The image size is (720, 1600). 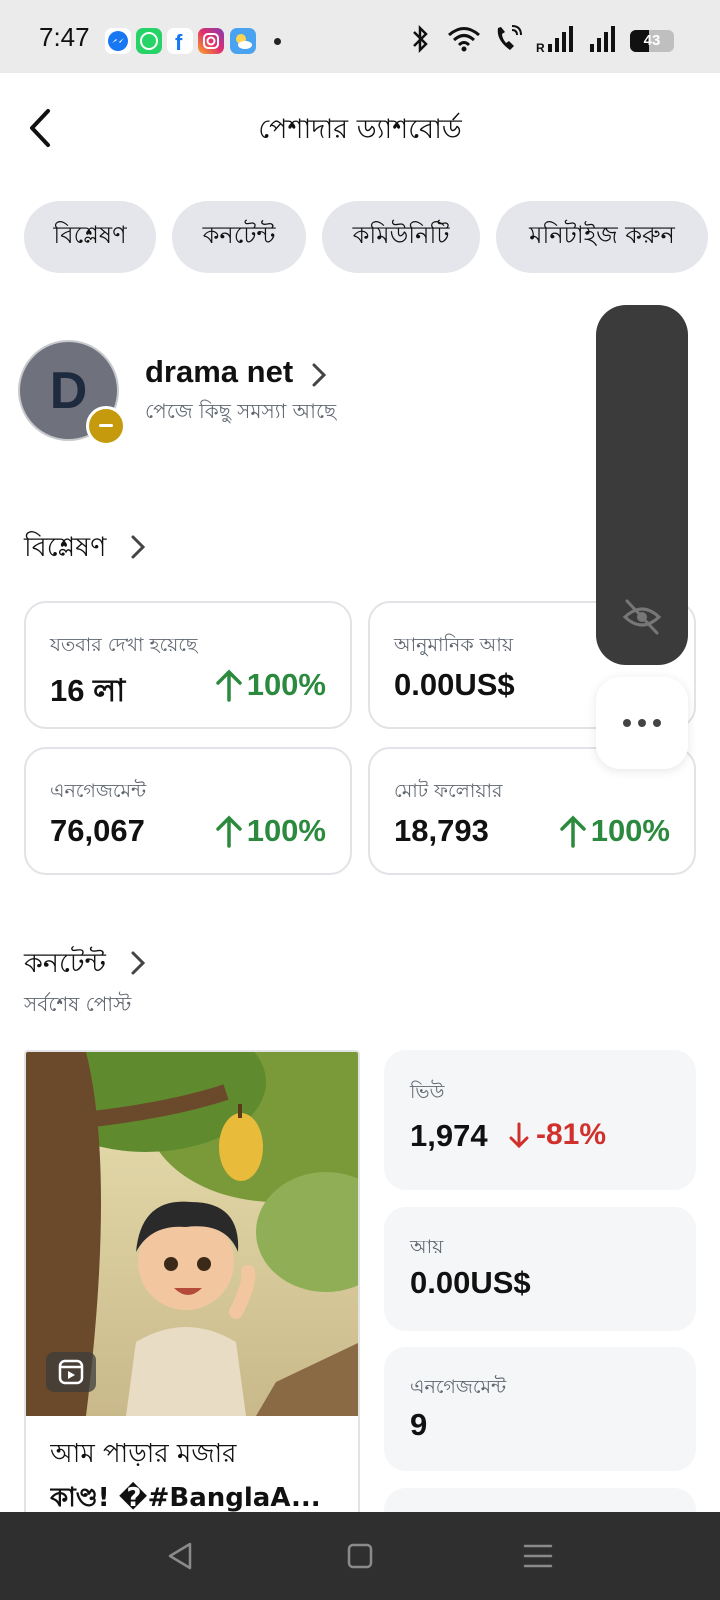 I want to click on messenger-icon, so click(x=118, y=41).